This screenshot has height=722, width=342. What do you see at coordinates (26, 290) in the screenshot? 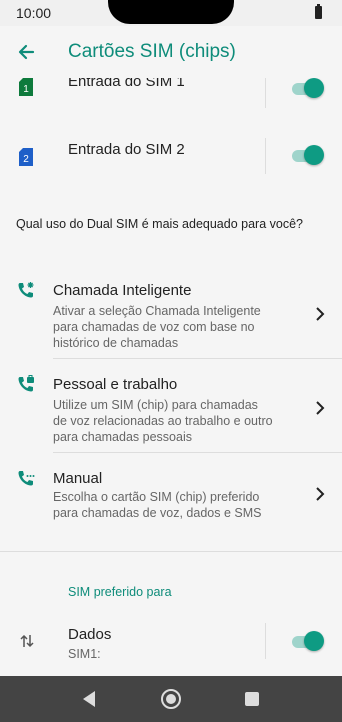
I see `phone-auto-icon` at bounding box center [26, 290].